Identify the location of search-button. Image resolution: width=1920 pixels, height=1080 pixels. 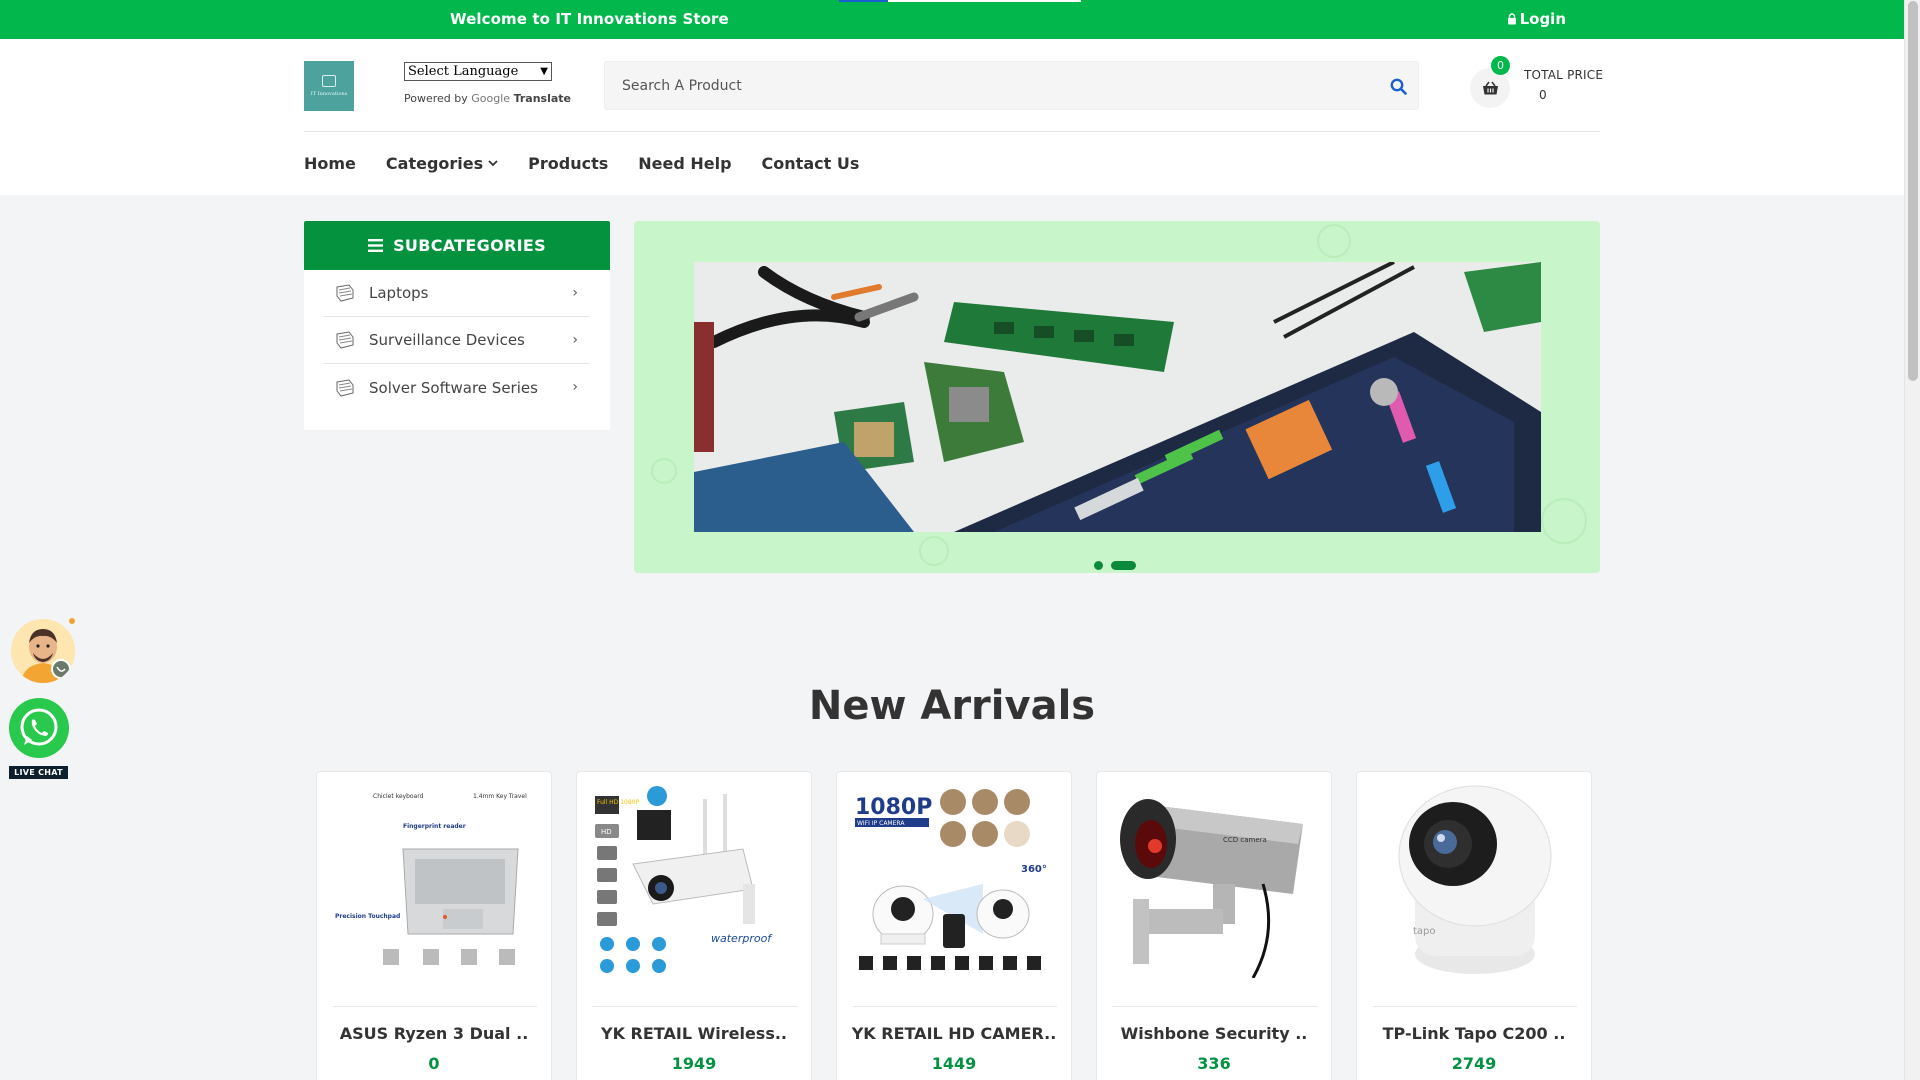
(1398, 86).